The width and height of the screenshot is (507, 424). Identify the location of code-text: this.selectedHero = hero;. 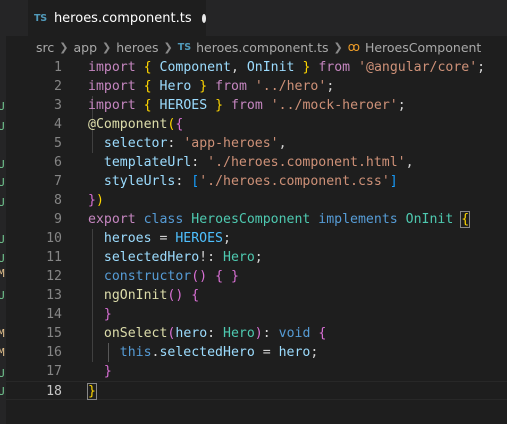
(203, 352).